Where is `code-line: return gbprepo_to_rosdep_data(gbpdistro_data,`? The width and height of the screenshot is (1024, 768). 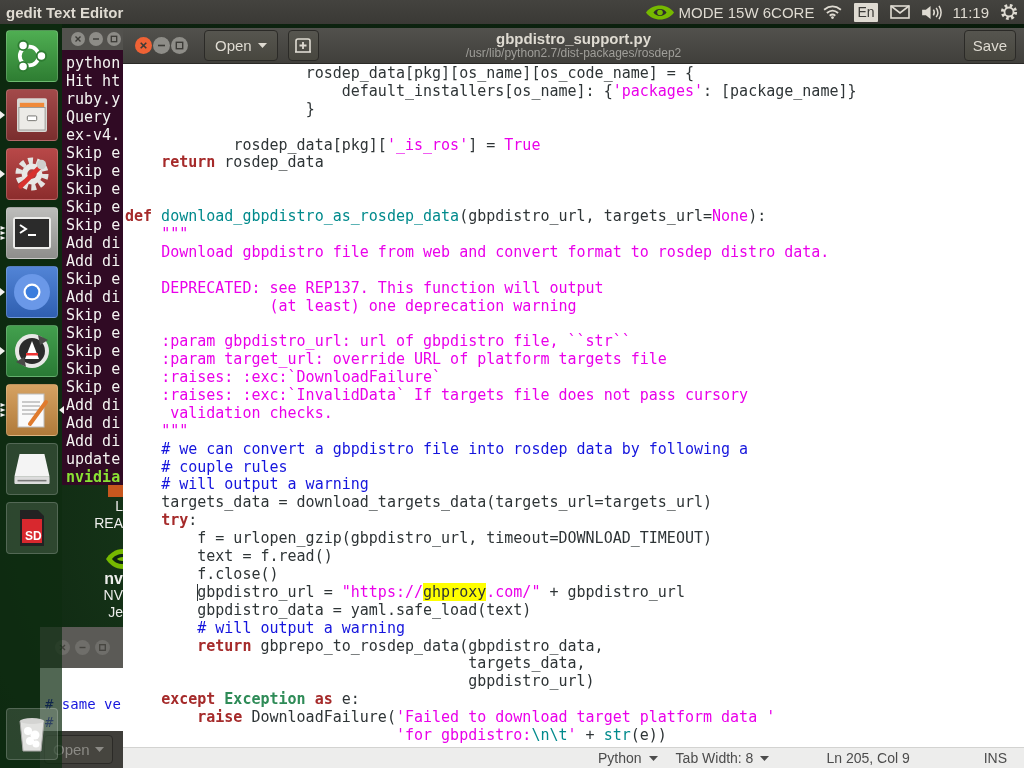
code-line: return gbprepo_to_rosdep_data(gbpdistro_data, is located at coordinates (400, 645).